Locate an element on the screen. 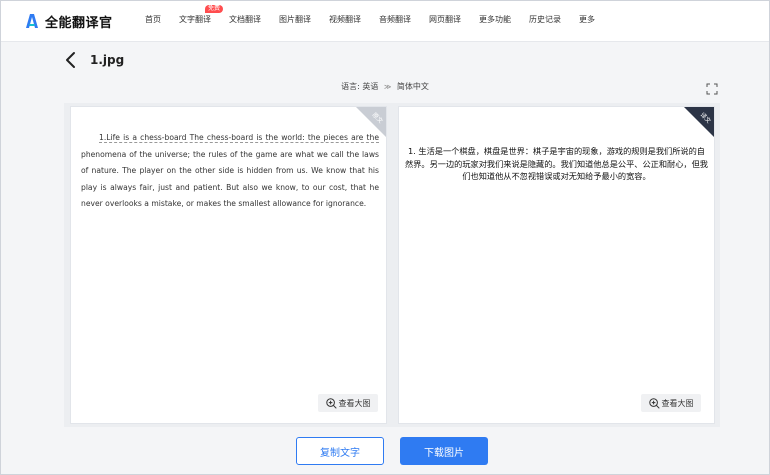  nav-audio-translate: 音频翻译 is located at coordinates (395, 20).